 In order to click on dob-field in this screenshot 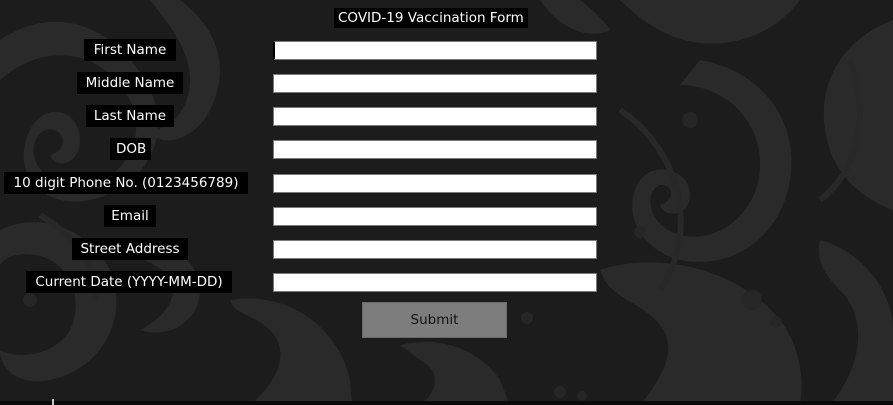, I will do `click(435, 149)`.